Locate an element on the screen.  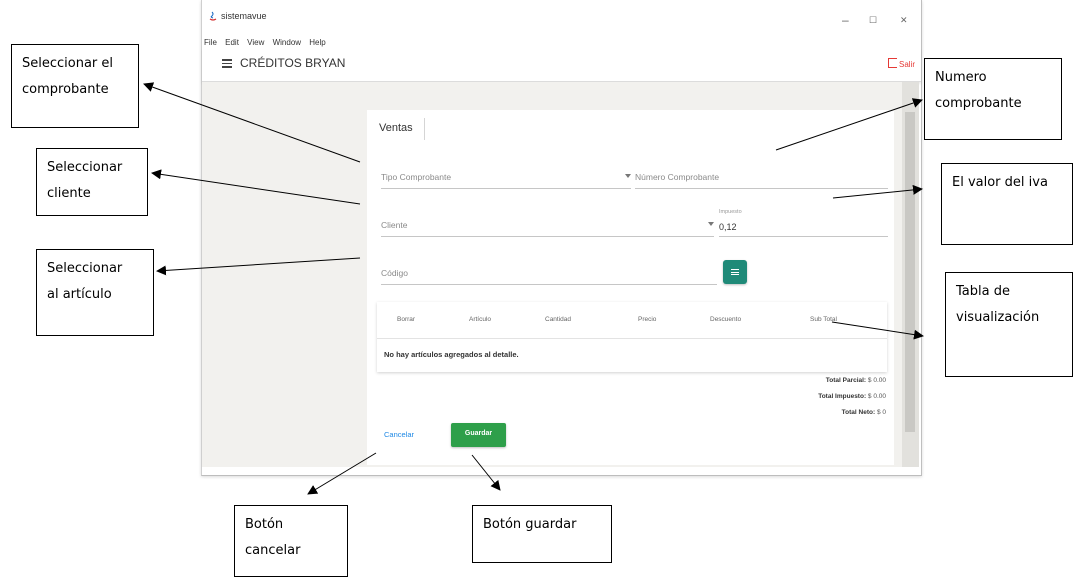
arrow-to-articulo-callout is located at coordinates (258, 266).